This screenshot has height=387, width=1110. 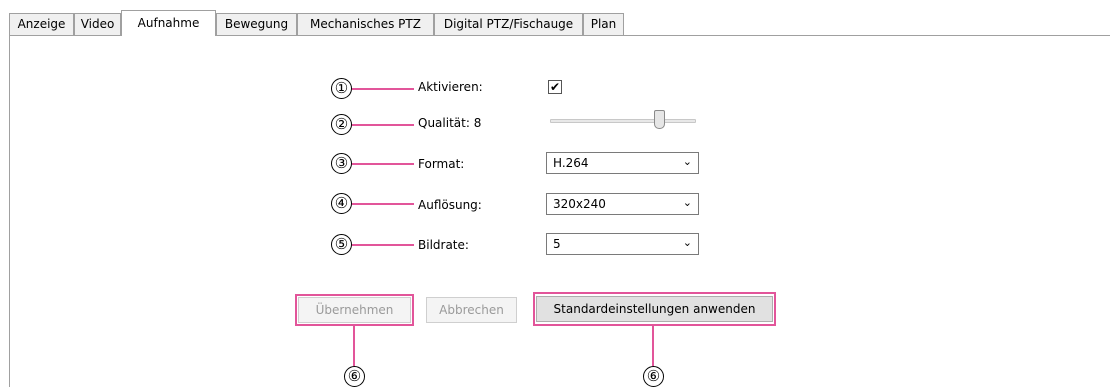 What do you see at coordinates (653, 346) in the screenshot?
I see `callout-line-6b` at bounding box center [653, 346].